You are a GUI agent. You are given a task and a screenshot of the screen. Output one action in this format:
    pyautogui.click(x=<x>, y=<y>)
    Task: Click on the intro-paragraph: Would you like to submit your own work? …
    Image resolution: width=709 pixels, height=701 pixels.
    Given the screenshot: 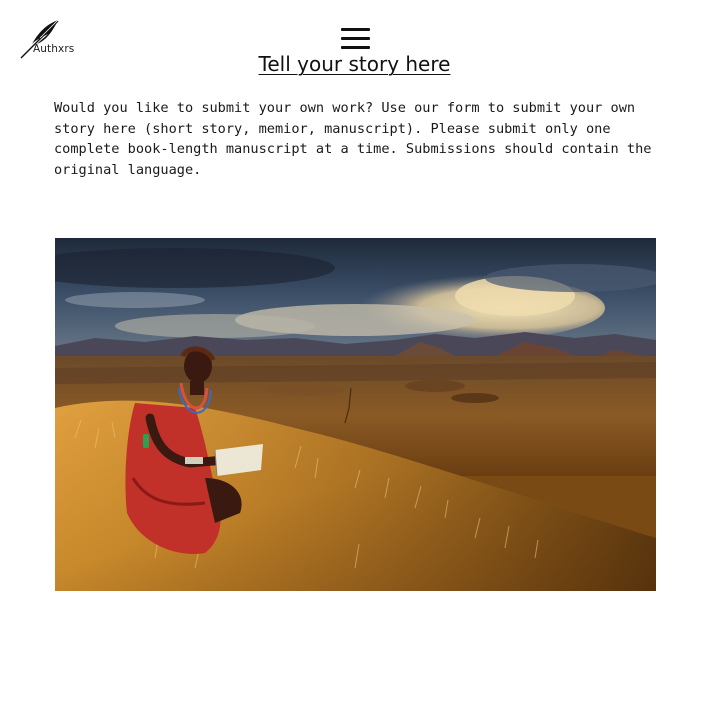 What is the action you would take?
    pyautogui.click(x=353, y=139)
    